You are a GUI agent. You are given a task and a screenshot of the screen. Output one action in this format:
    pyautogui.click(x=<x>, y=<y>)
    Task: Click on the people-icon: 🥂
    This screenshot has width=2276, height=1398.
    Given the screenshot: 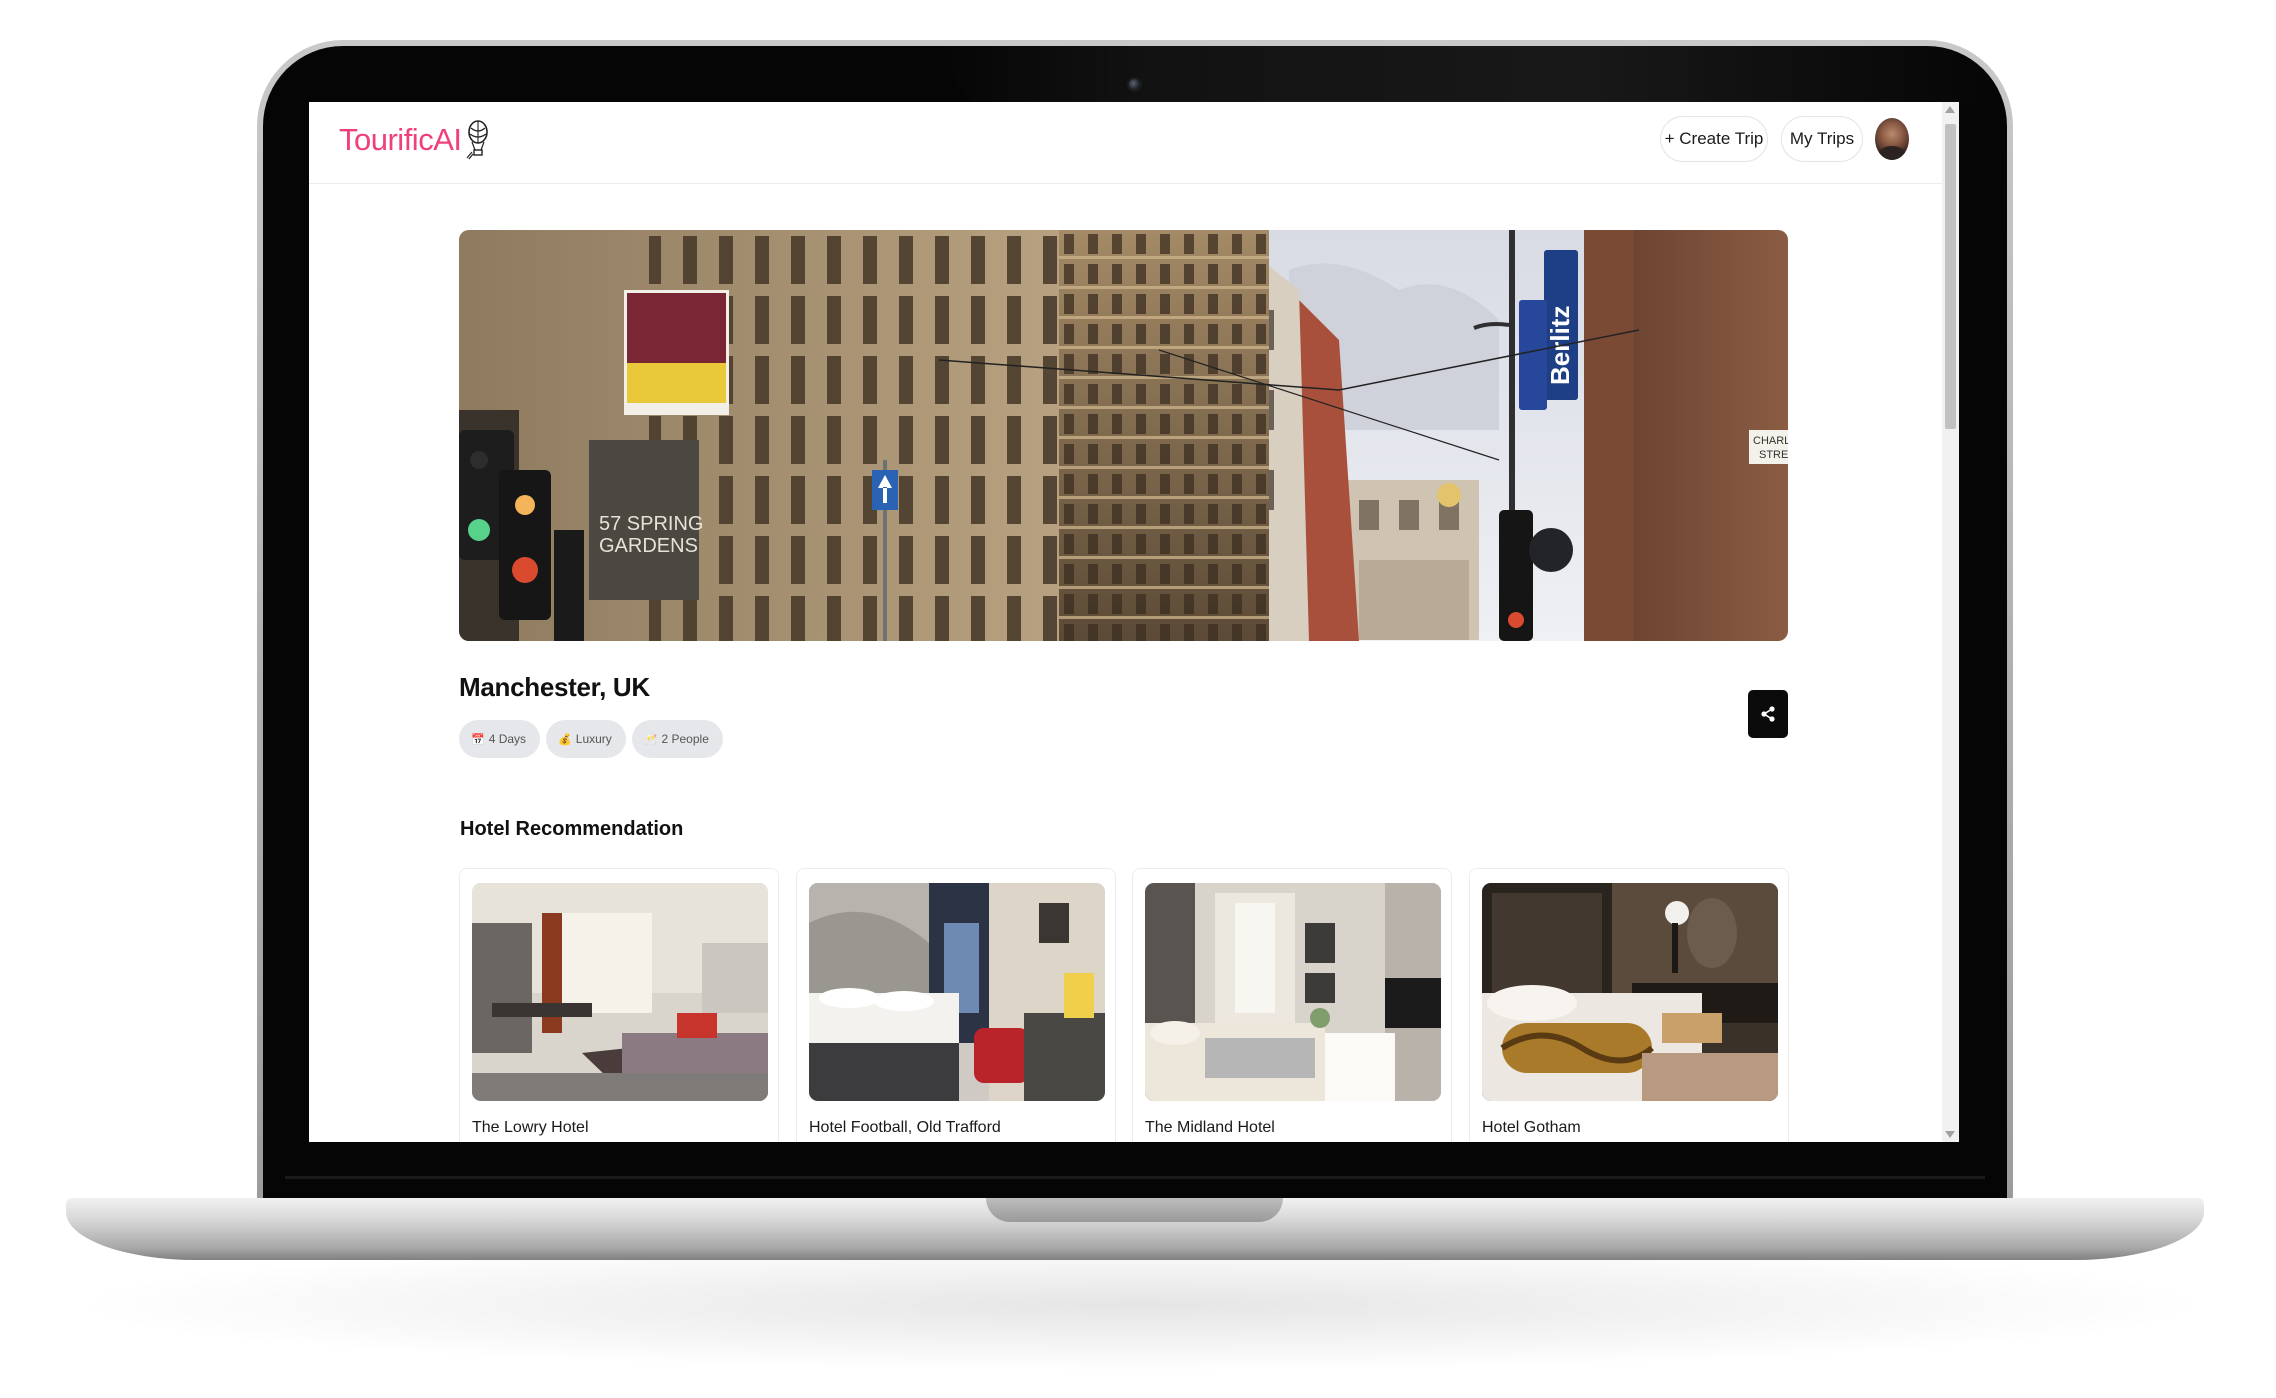 What is the action you would take?
    pyautogui.click(x=650, y=739)
    